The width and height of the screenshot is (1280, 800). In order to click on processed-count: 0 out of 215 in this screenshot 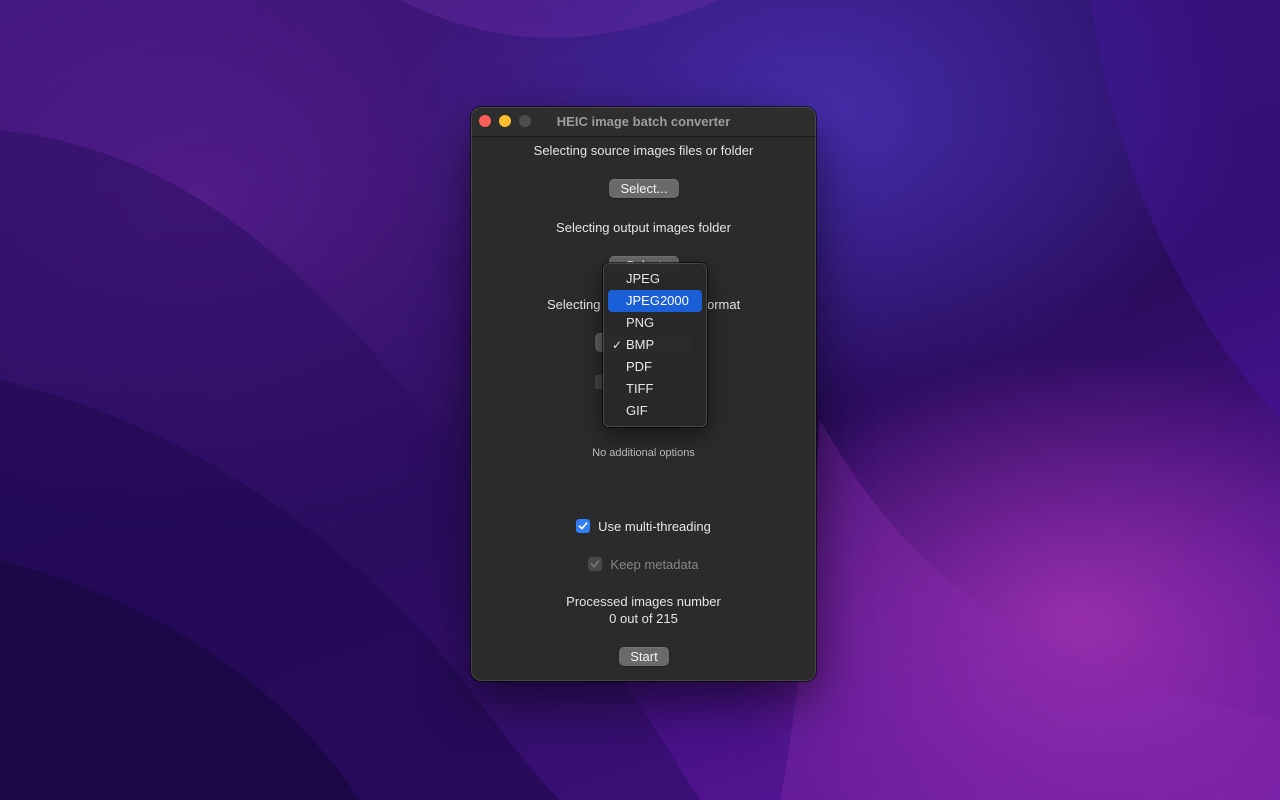, I will do `click(643, 618)`.